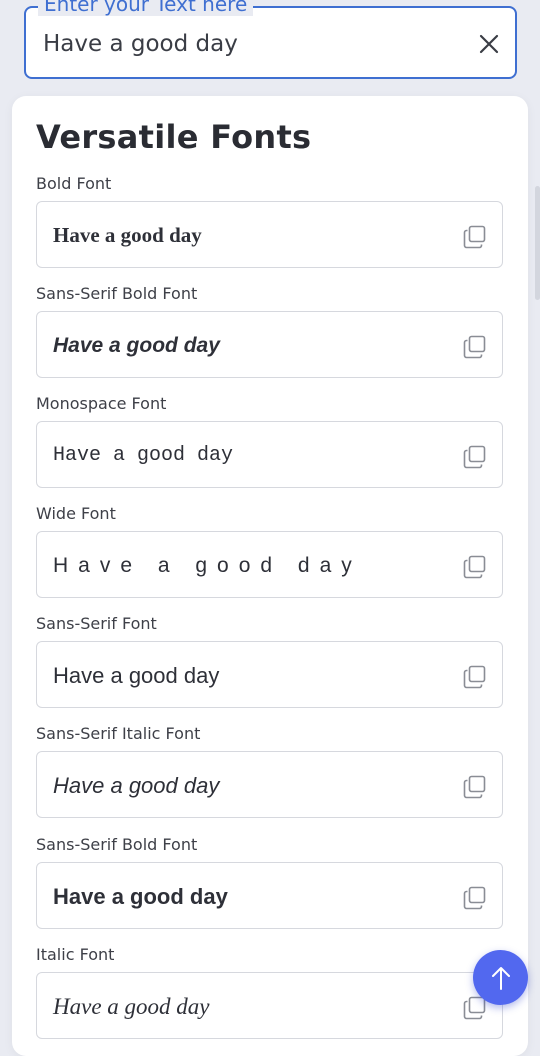  I want to click on font-label-bold: Bold Font, so click(74, 183).